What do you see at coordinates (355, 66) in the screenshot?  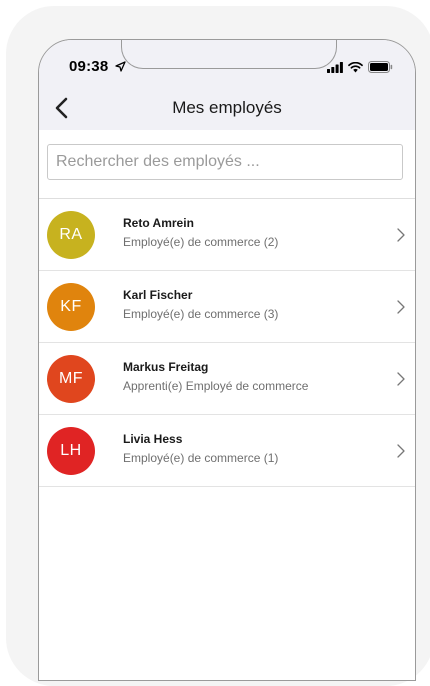 I see `wifi-icon` at bounding box center [355, 66].